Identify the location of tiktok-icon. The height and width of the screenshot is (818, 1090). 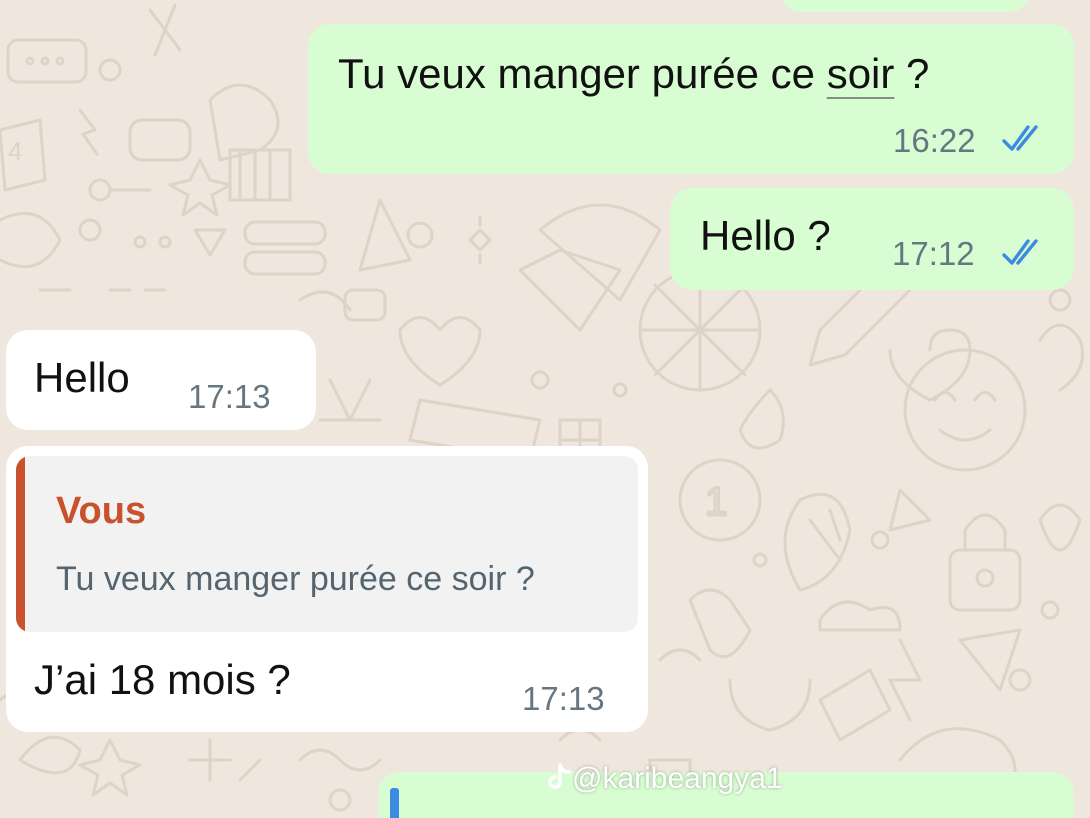
(559, 776).